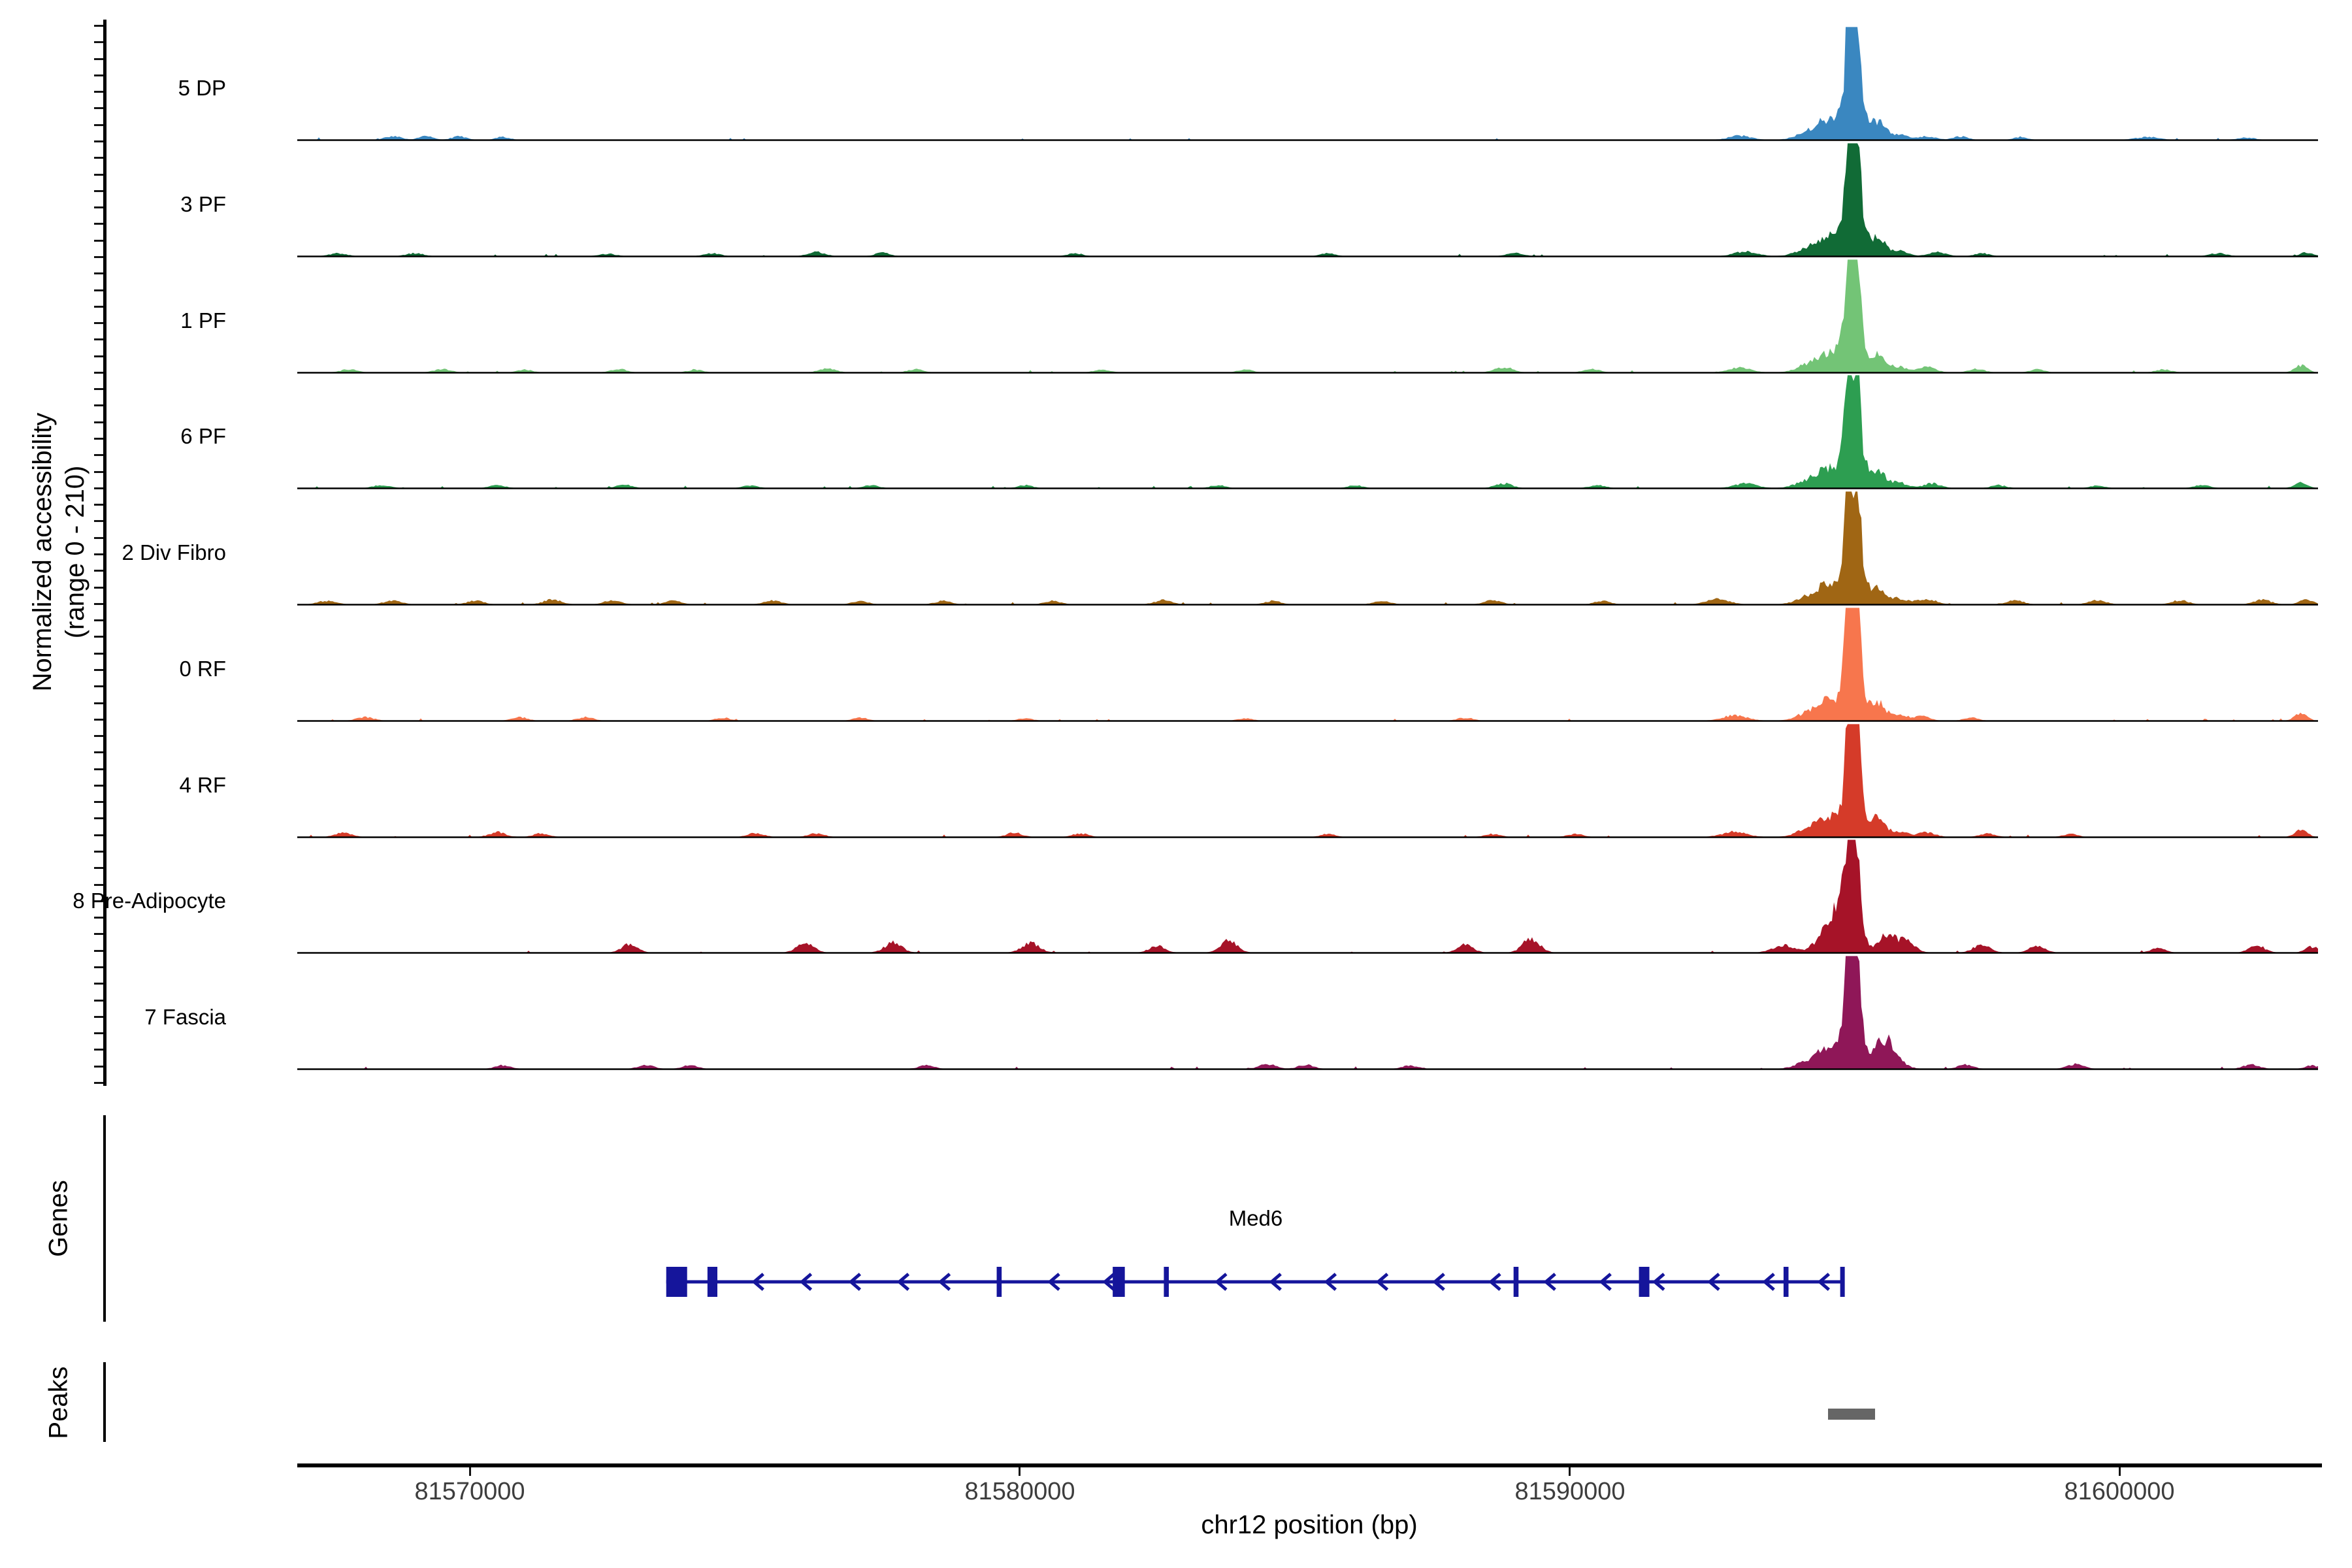 The image size is (2352, 1568). Describe the element at coordinates (1255, 1218) in the screenshot. I see `gene-name-label: Med6` at that location.